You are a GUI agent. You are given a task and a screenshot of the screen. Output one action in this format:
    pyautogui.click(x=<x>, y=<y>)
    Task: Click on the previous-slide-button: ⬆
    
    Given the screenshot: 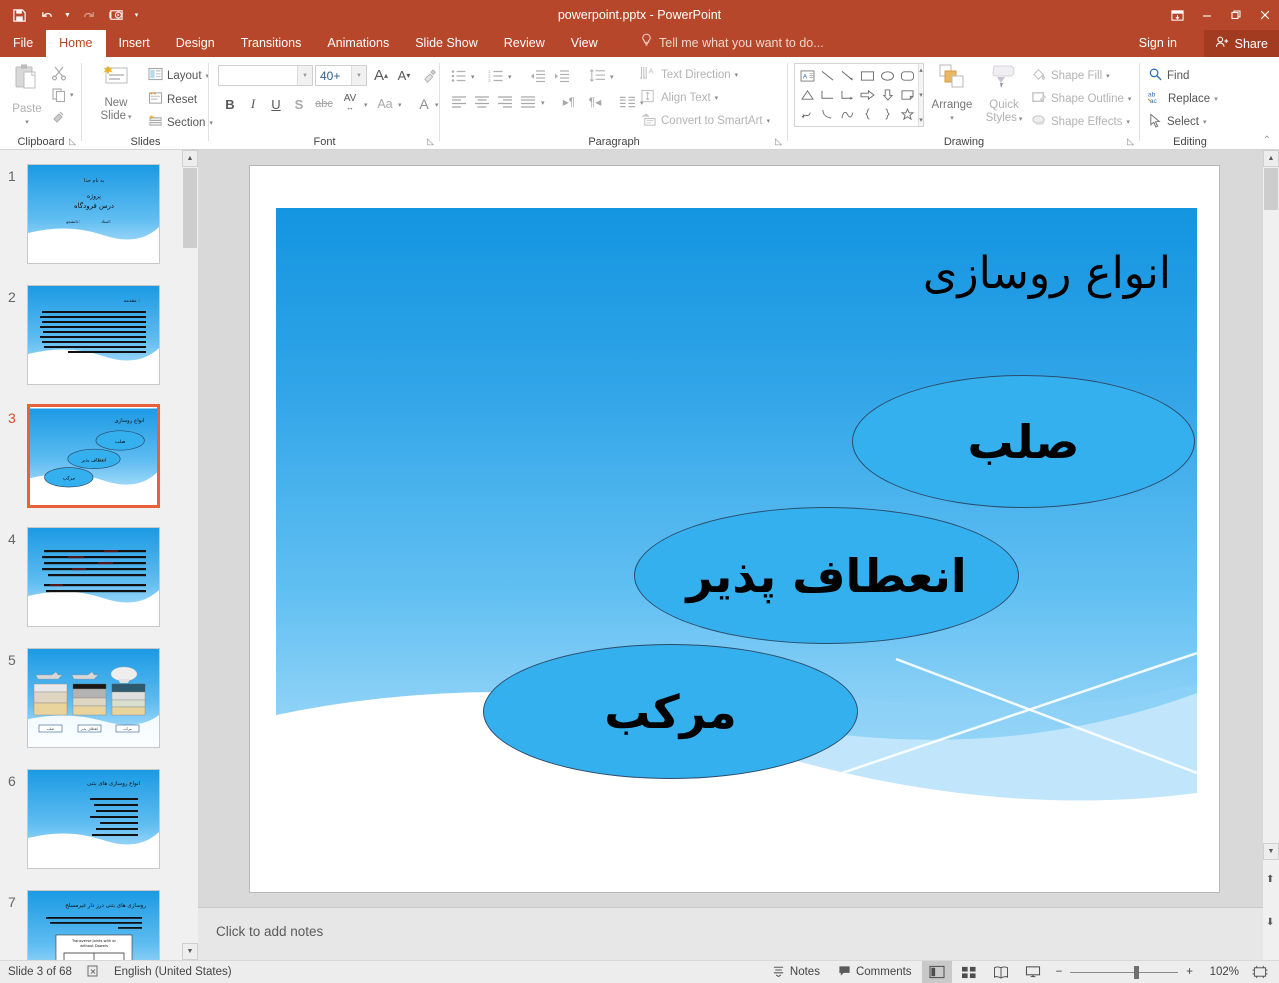 What is the action you would take?
    pyautogui.click(x=1270, y=879)
    